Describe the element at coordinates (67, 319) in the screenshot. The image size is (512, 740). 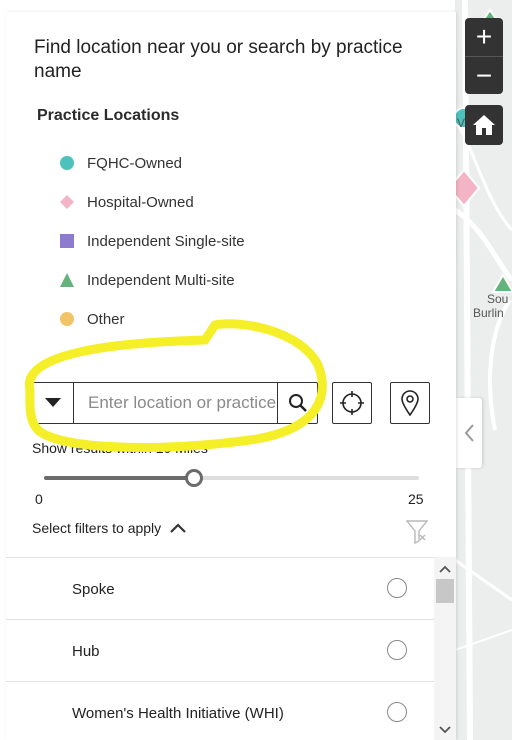
I see `orange-circle-icon` at that location.